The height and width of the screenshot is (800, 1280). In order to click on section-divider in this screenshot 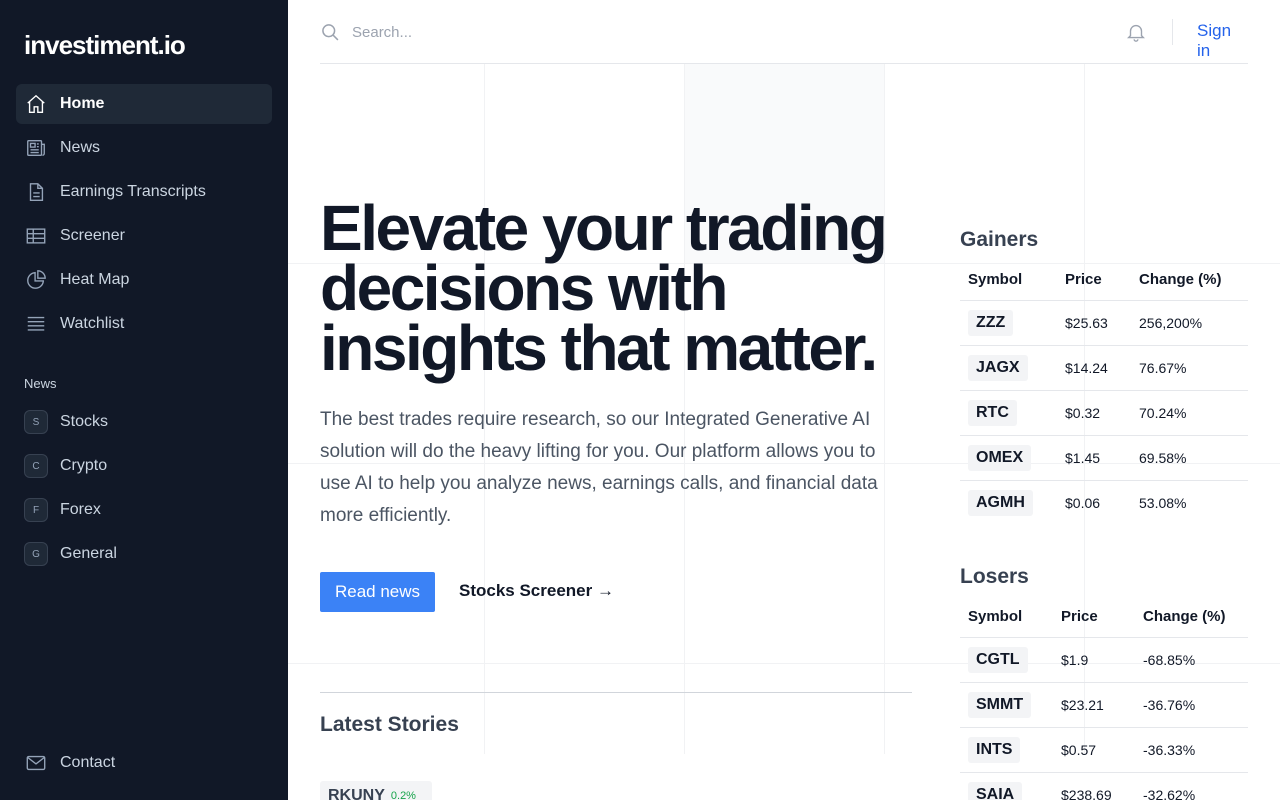, I will do `click(616, 692)`.